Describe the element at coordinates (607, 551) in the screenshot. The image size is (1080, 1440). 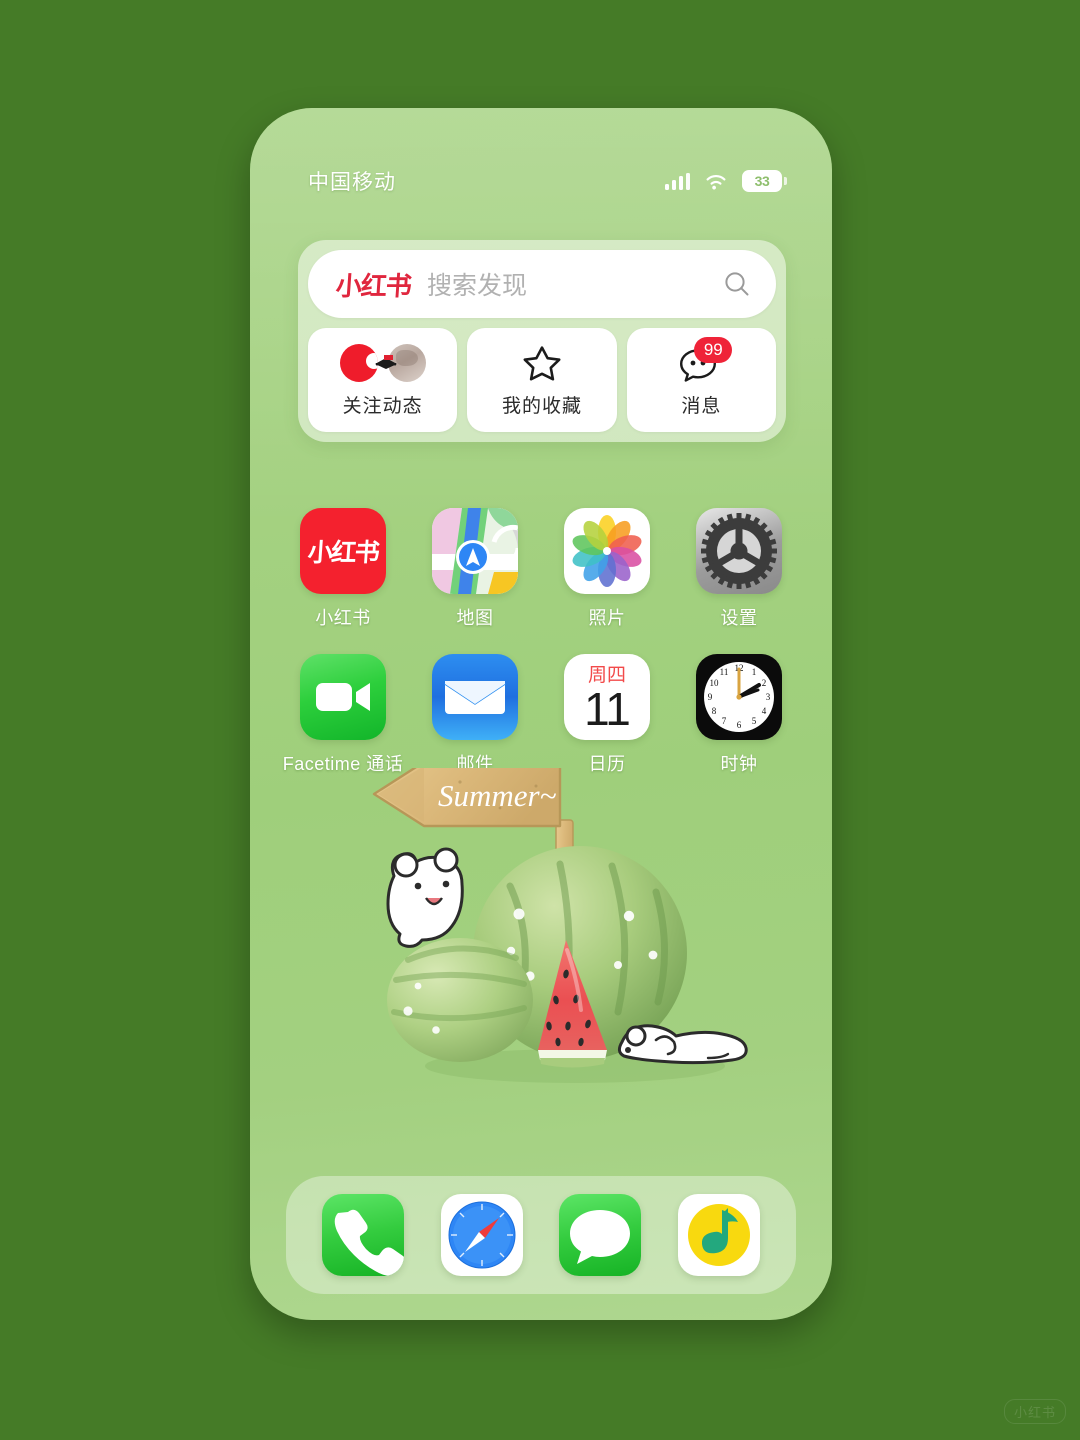
I see `photos-icon` at that location.